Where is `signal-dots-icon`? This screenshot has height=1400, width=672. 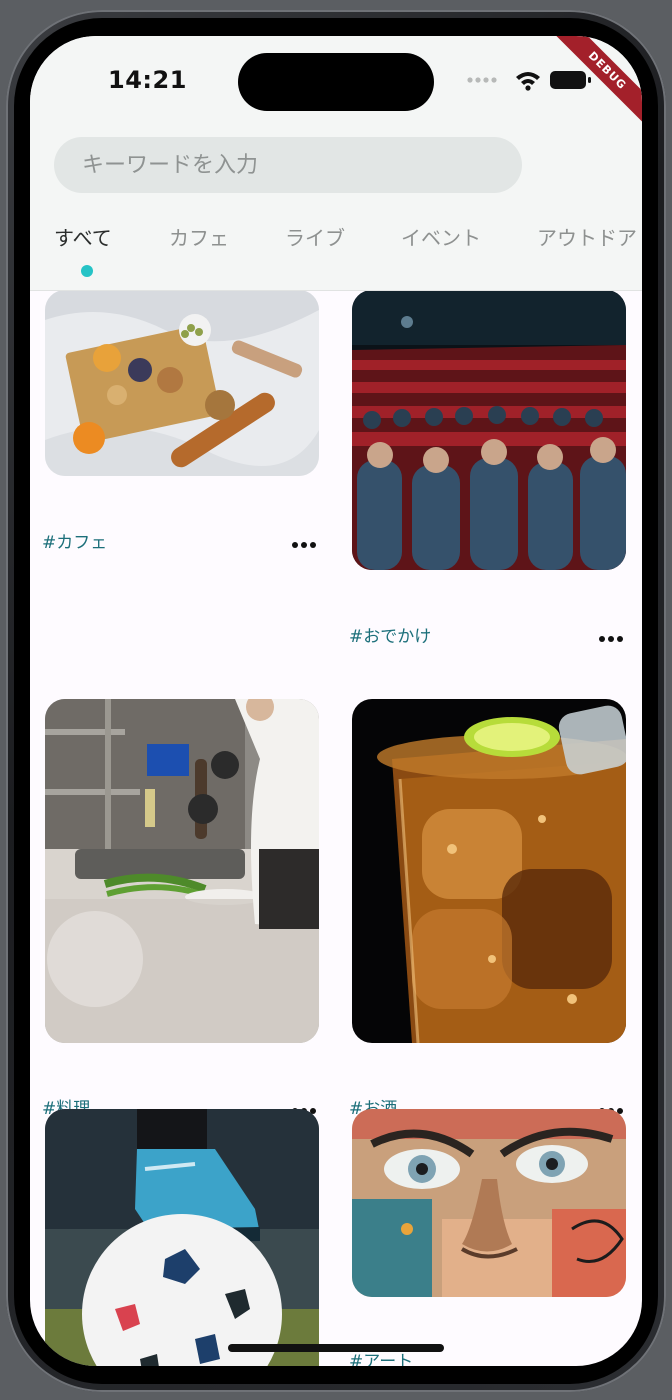 signal-dots-icon is located at coordinates (482, 80).